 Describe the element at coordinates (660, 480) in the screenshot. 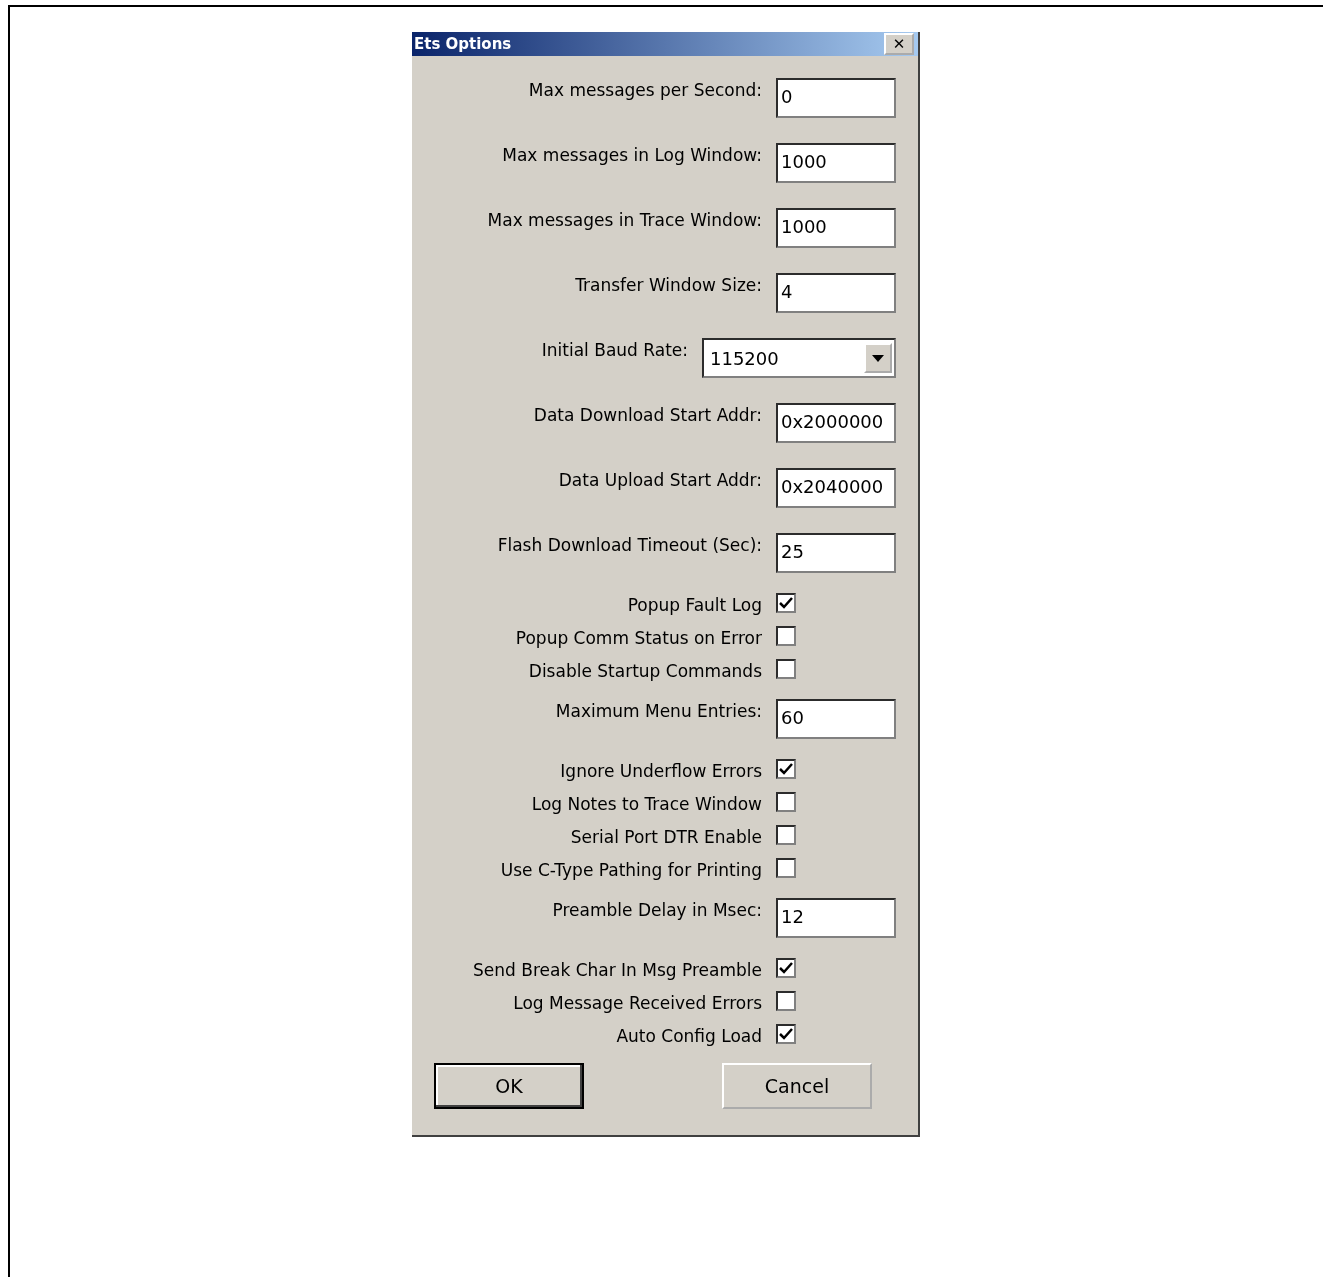

I see `field-label: Data Upload Start Addr:` at that location.